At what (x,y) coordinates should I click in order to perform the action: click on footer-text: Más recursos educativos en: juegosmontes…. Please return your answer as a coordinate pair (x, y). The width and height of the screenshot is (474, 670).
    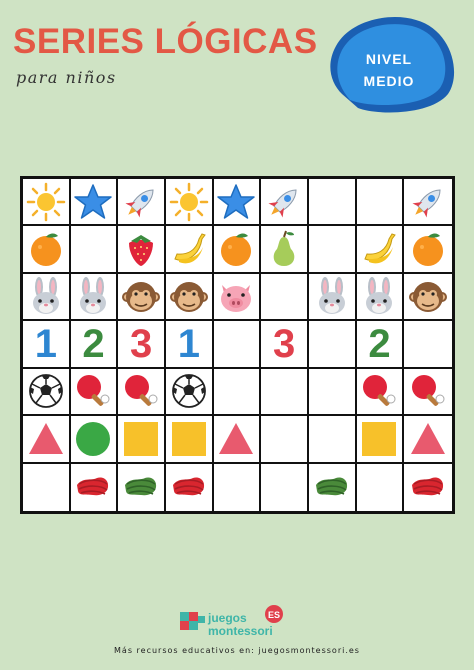
    Looking at the image, I should click on (237, 650).